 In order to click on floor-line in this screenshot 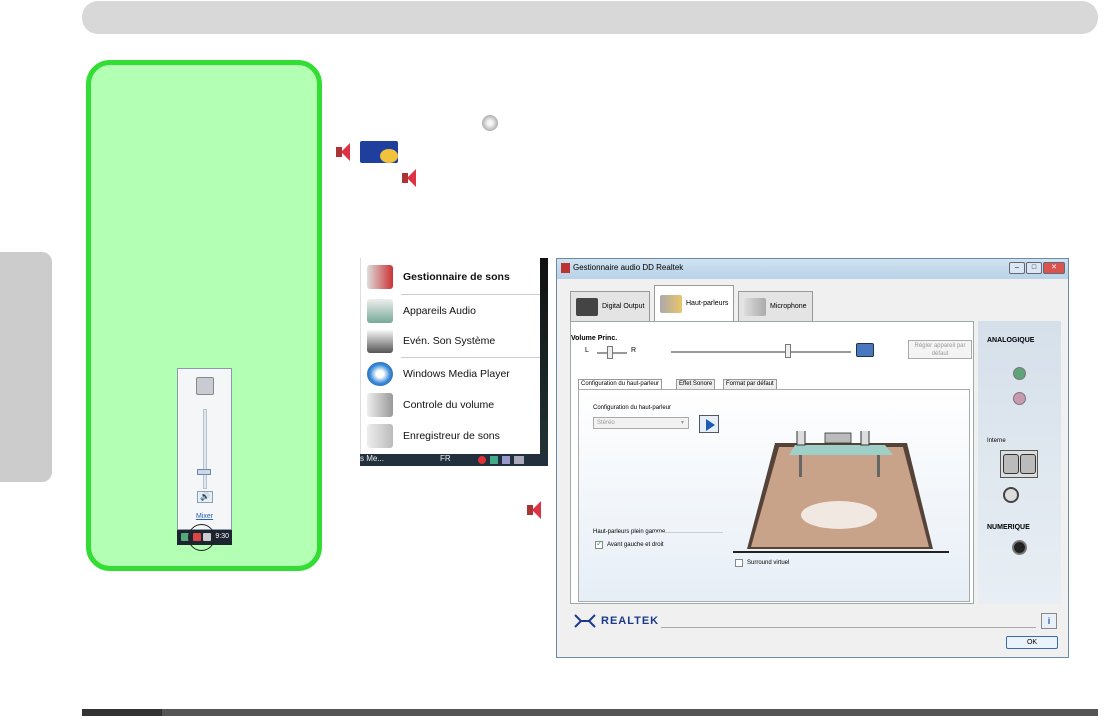, I will do `click(841, 552)`.